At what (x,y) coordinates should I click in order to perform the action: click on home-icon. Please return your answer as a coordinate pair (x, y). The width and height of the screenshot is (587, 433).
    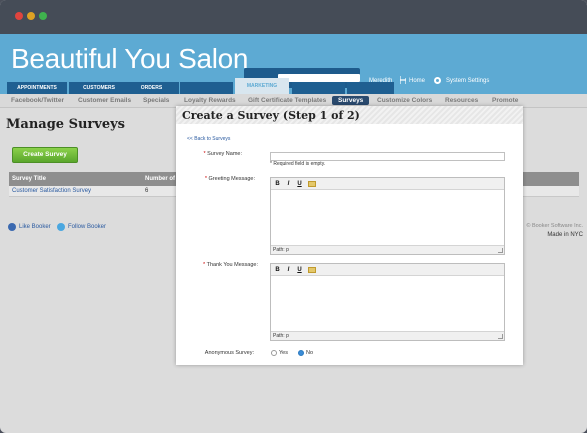
    Looking at the image, I should click on (403, 80).